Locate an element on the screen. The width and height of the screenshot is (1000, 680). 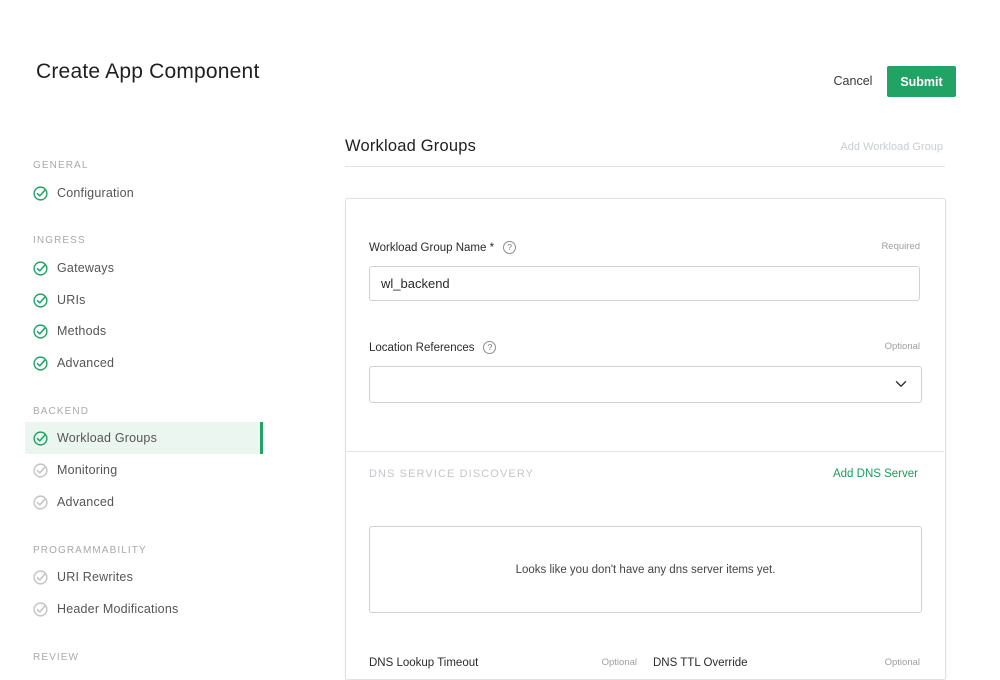
sidebar-section-ingress: INGRESS is located at coordinates (59, 240).